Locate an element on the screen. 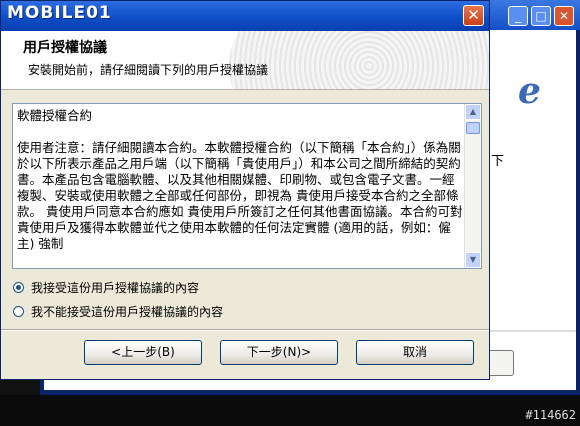  next-button: 下一步(N)> is located at coordinates (279, 352).